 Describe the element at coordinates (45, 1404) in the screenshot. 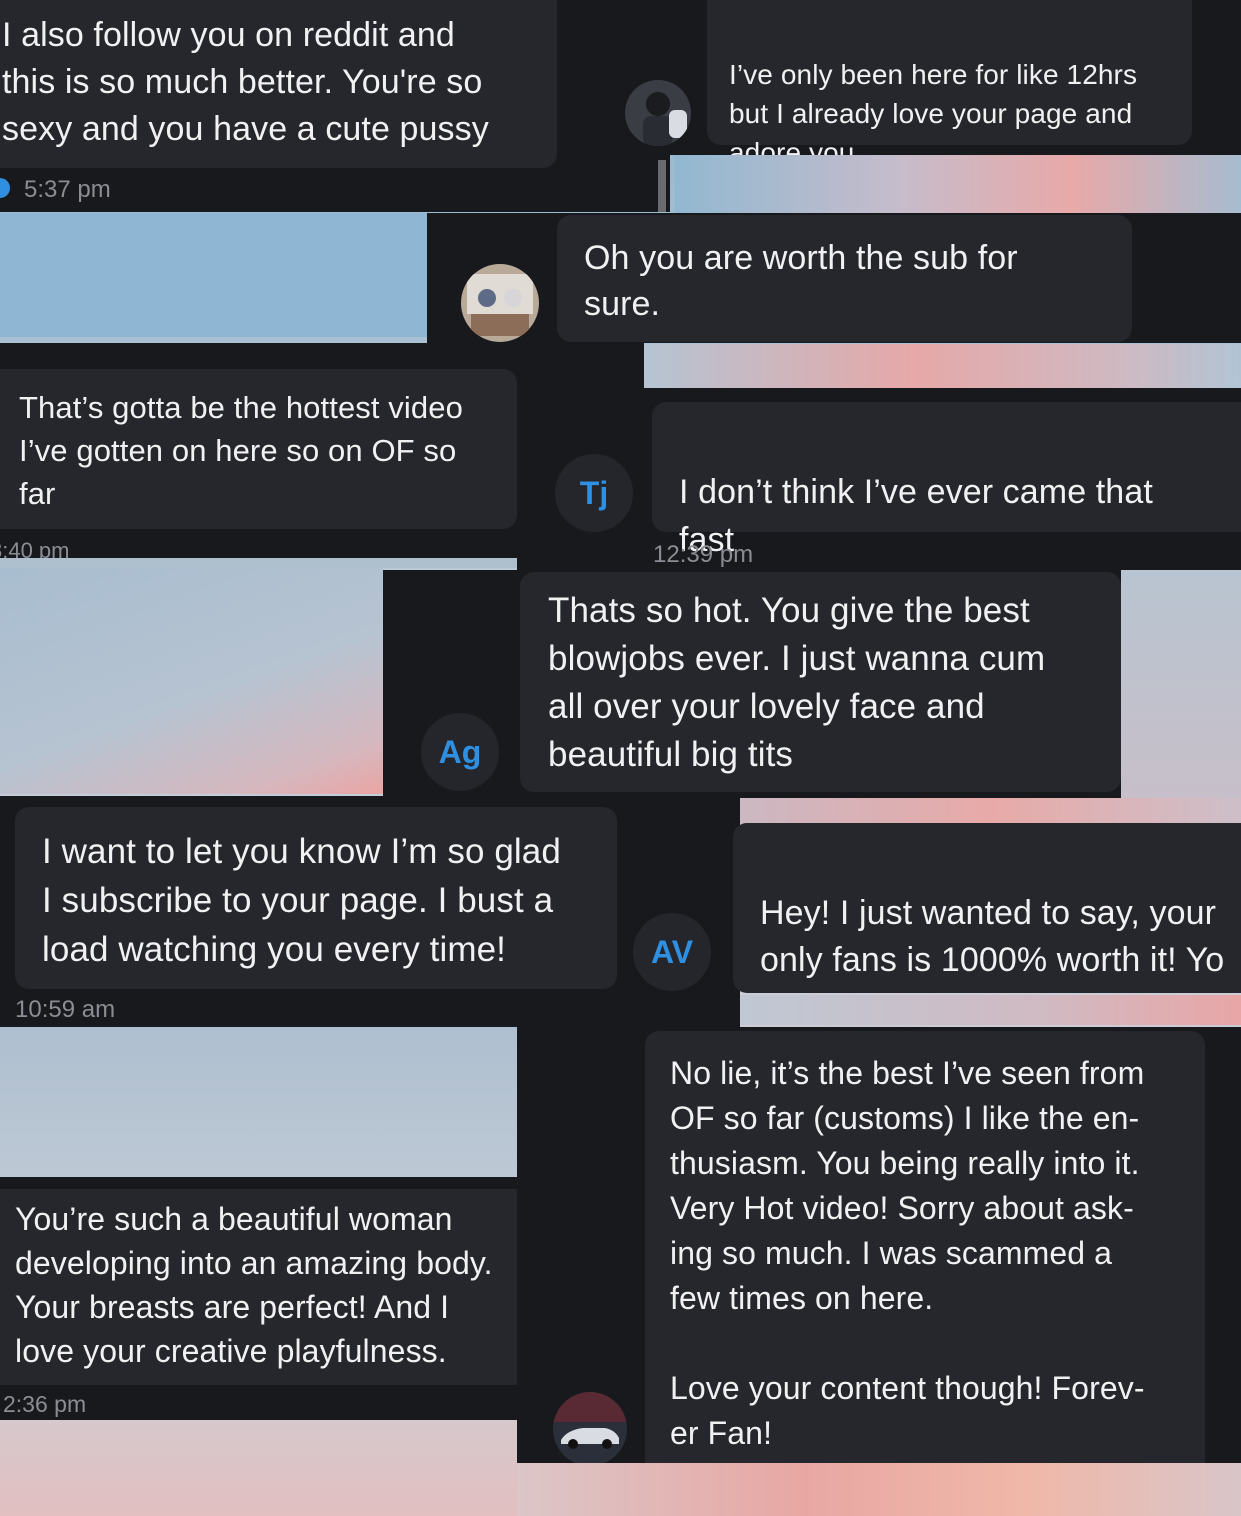

I see `message-timestamp: 2:36 pm` at that location.